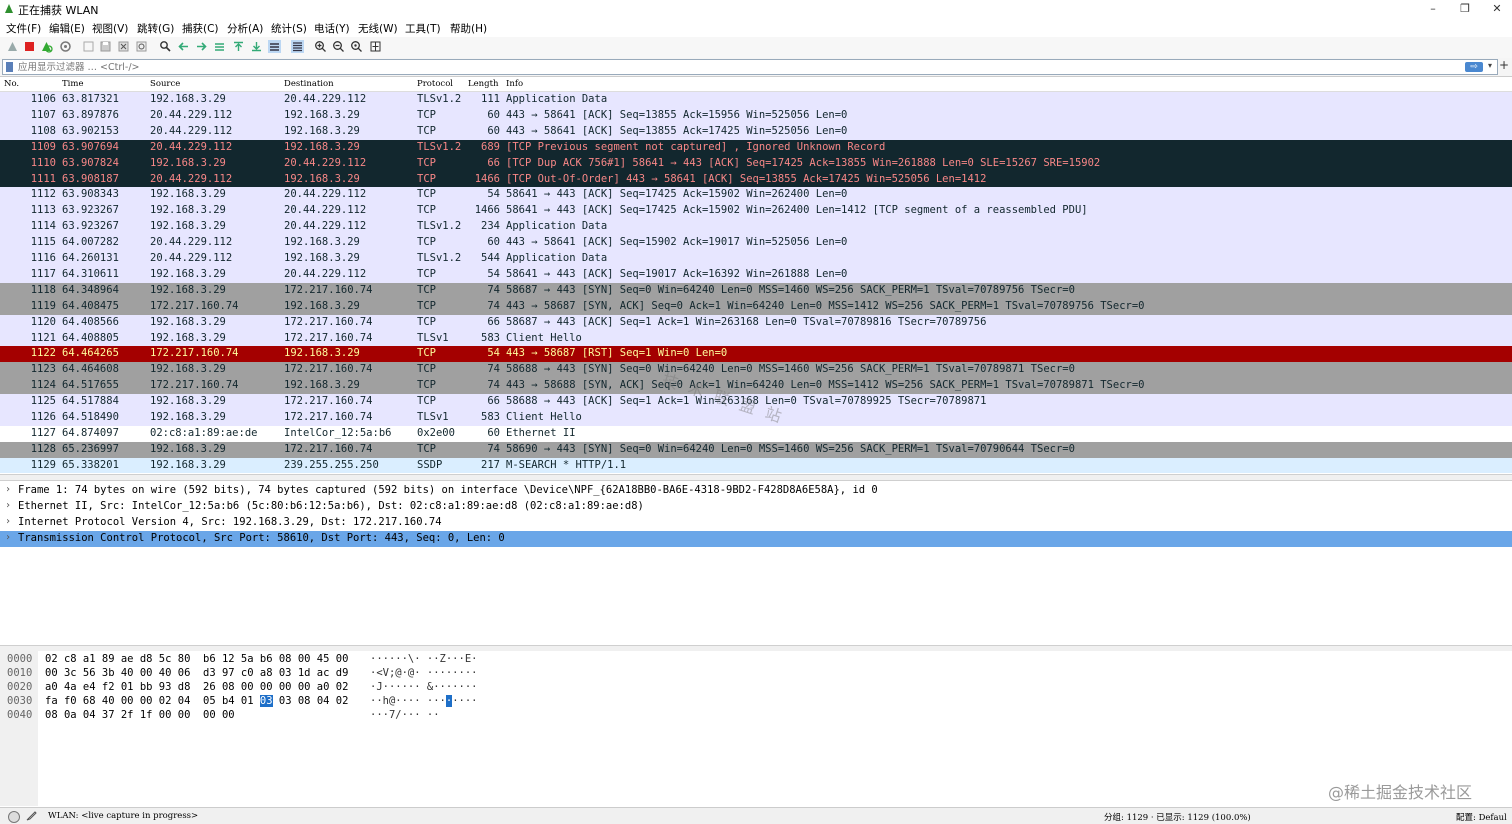  Describe the element at coordinates (320, 46) in the screenshot. I see `zoom-in-icon` at that location.